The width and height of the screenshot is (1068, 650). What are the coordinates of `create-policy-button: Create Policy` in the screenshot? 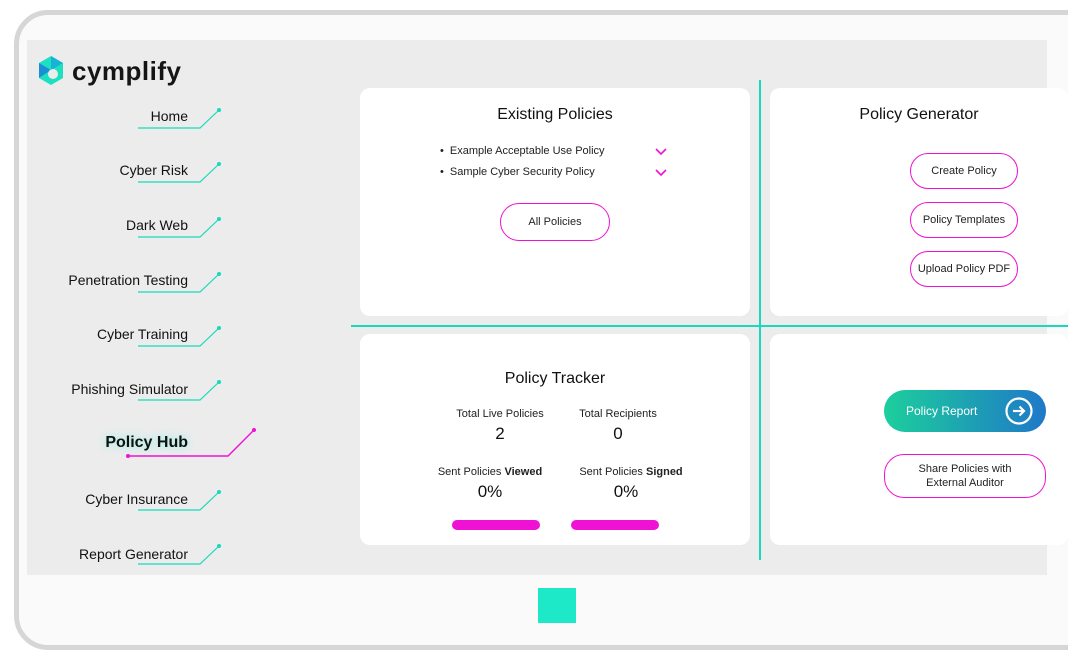 It's located at (964, 171).